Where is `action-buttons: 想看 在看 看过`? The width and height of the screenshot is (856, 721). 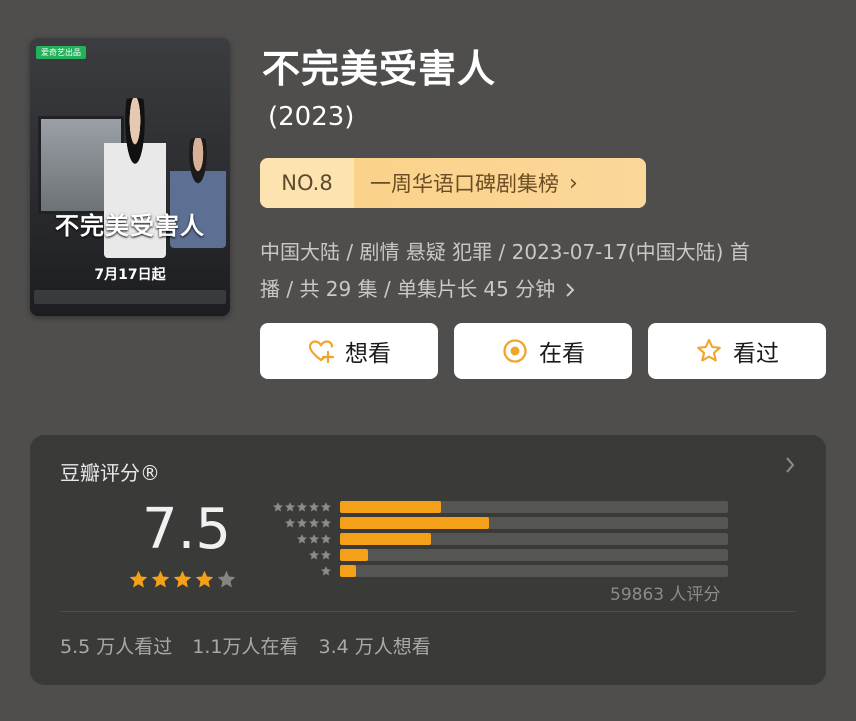
action-buttons: 想看 在看 看过 is located at coordinates (543, 351).